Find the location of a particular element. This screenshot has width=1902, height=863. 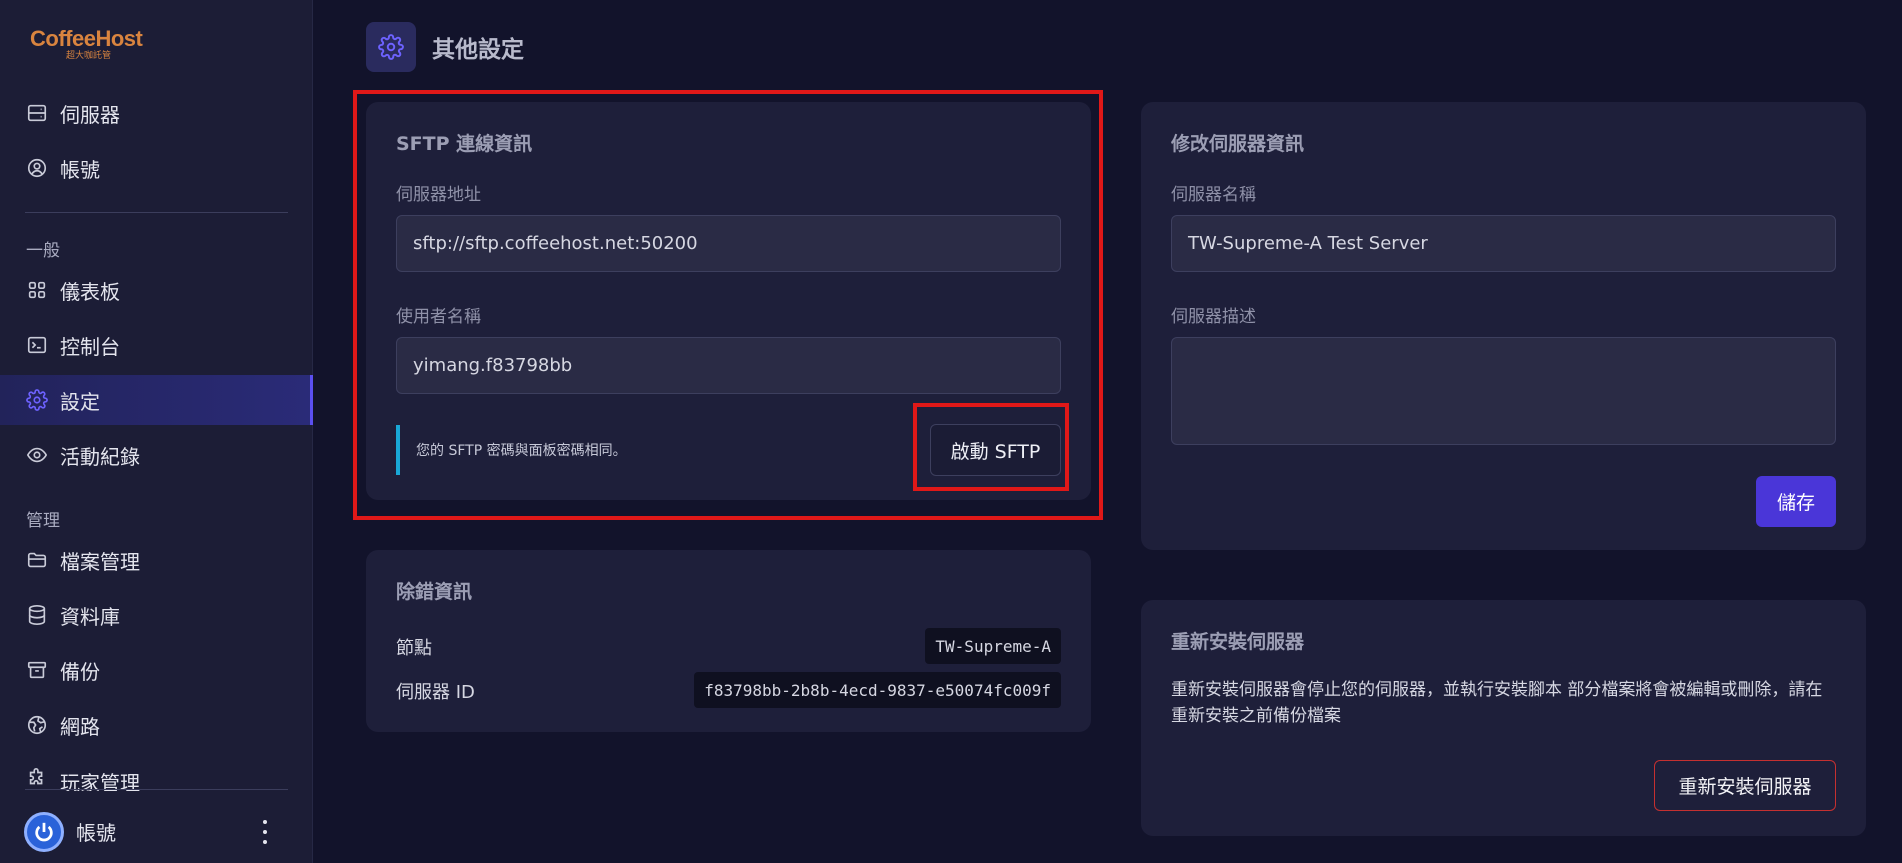

kebab-menu-icon is located at coordinates (265, 832).